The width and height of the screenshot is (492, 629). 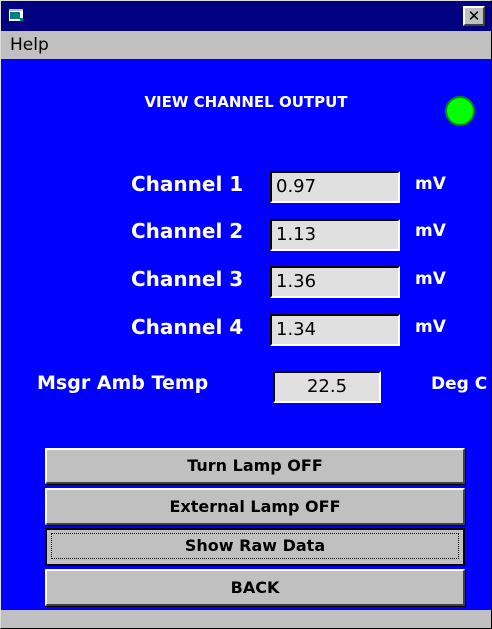 What do you see at coordinates (16, 15) in the screenshot?
I see `app-icon` at bounding box center [16, 15].